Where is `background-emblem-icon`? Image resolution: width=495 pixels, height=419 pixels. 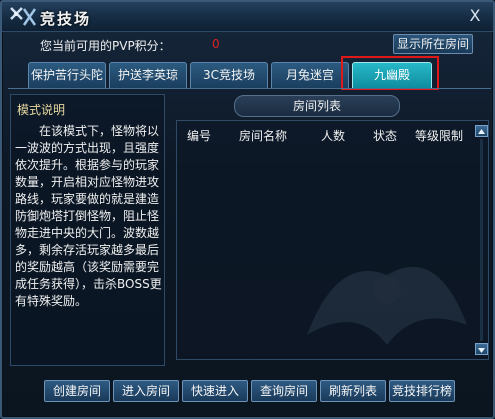
background-emblem-icon is located at coordinates (387, 305).